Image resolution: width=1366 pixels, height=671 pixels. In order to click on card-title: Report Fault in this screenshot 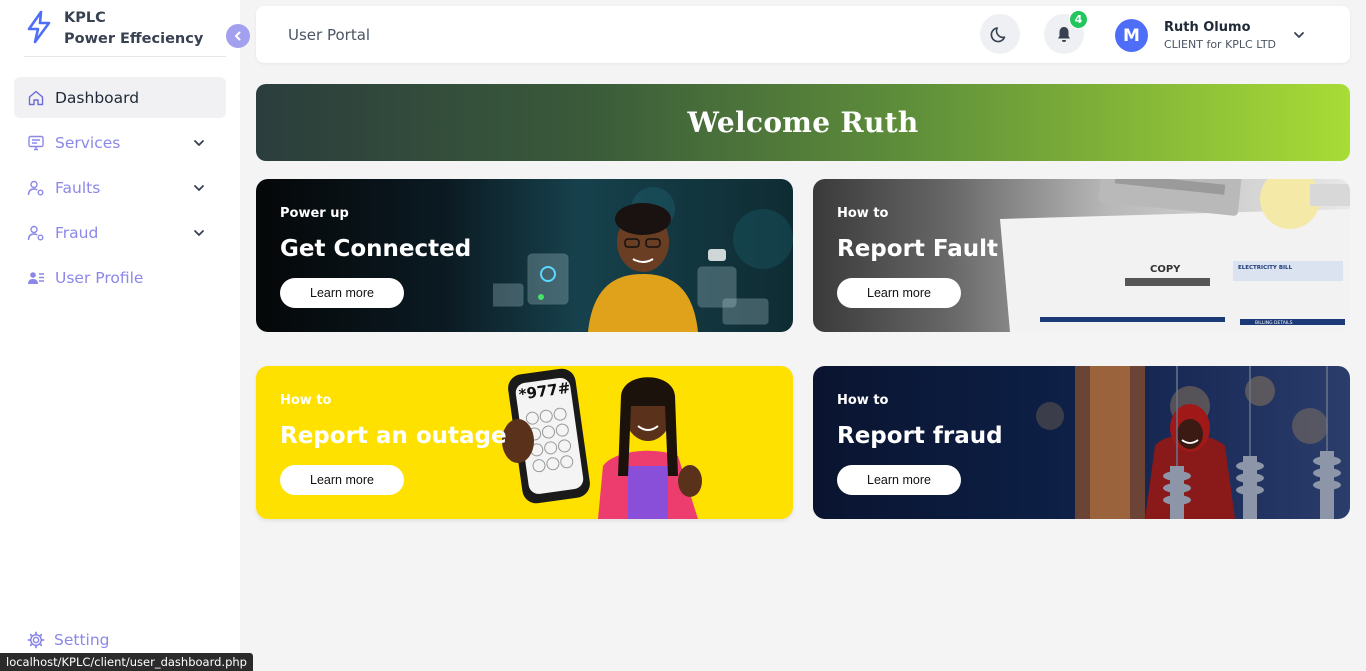, I will do `click(918, 249)`.